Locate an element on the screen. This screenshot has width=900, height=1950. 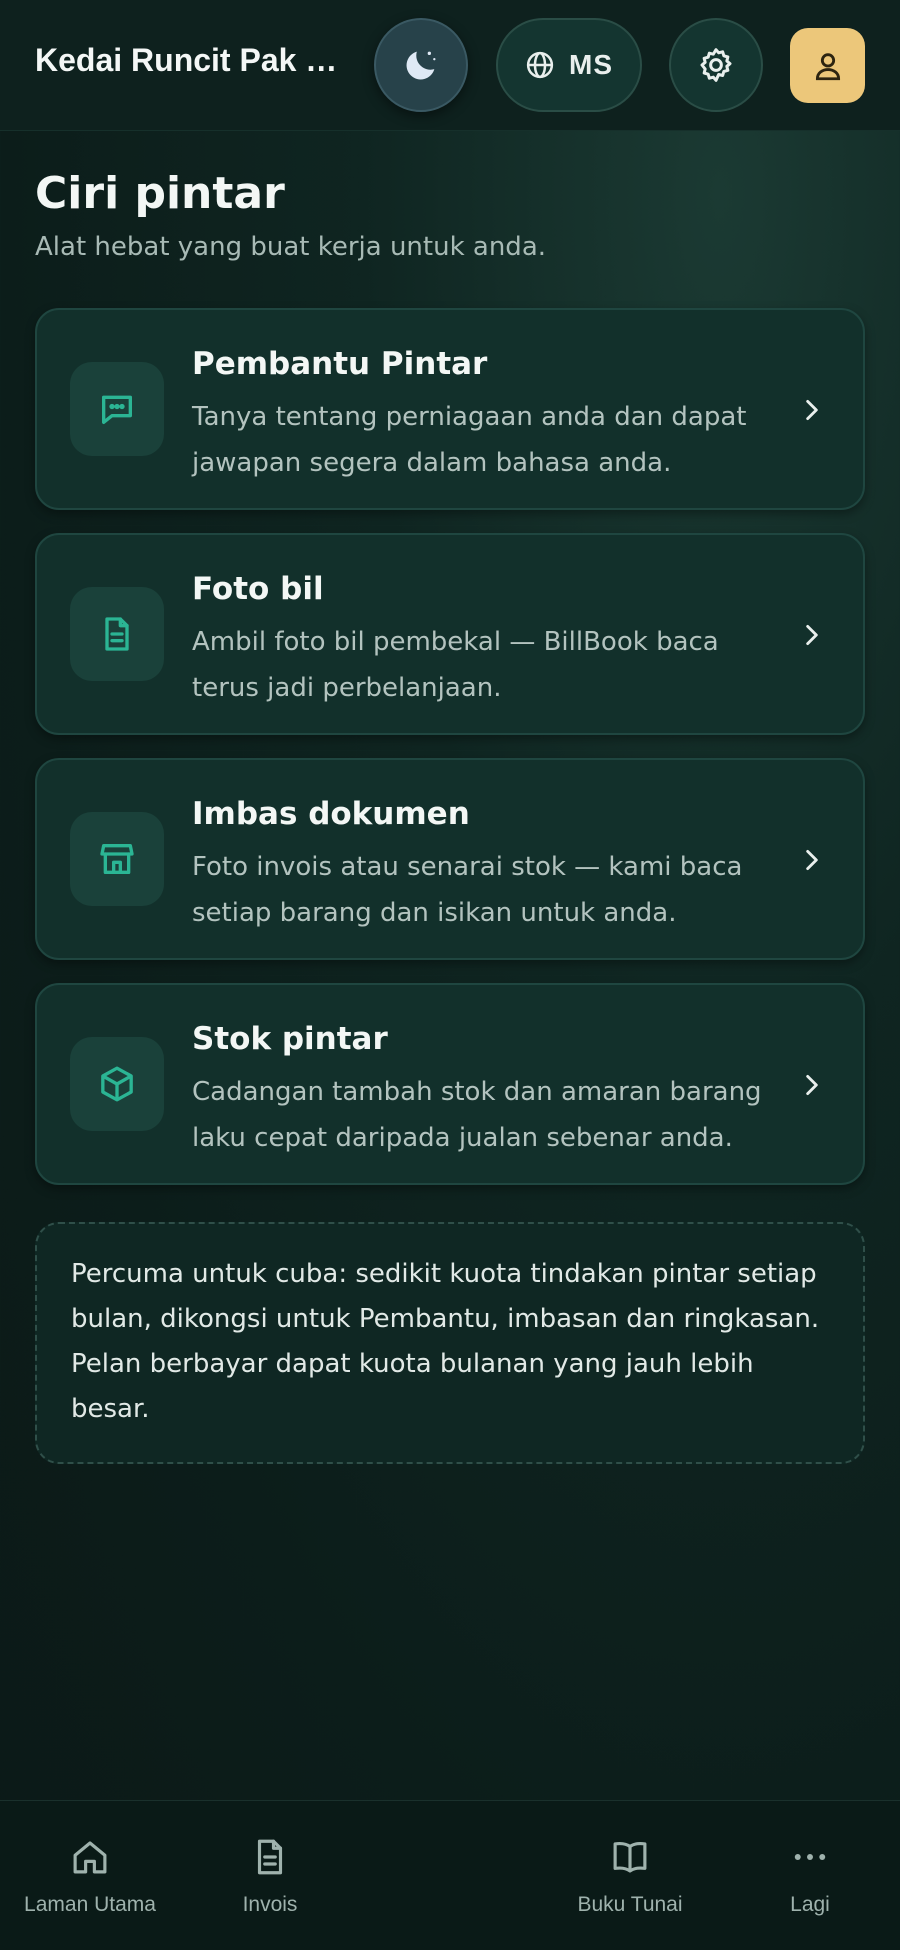
nav-item-invoices: Invois is located at coordinates (270, 1875).